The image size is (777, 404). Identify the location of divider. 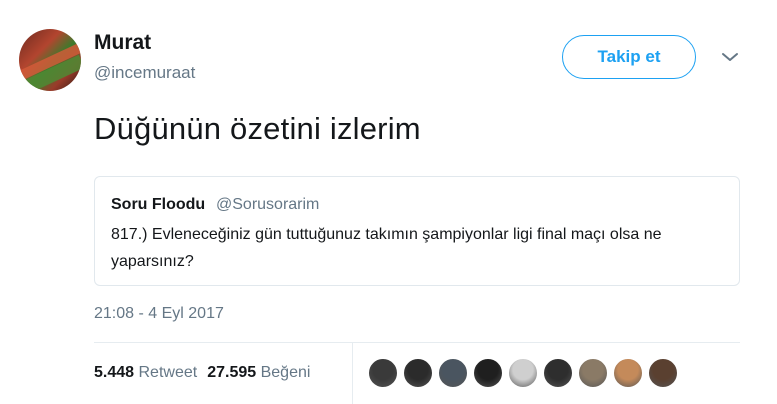
(417, 342).